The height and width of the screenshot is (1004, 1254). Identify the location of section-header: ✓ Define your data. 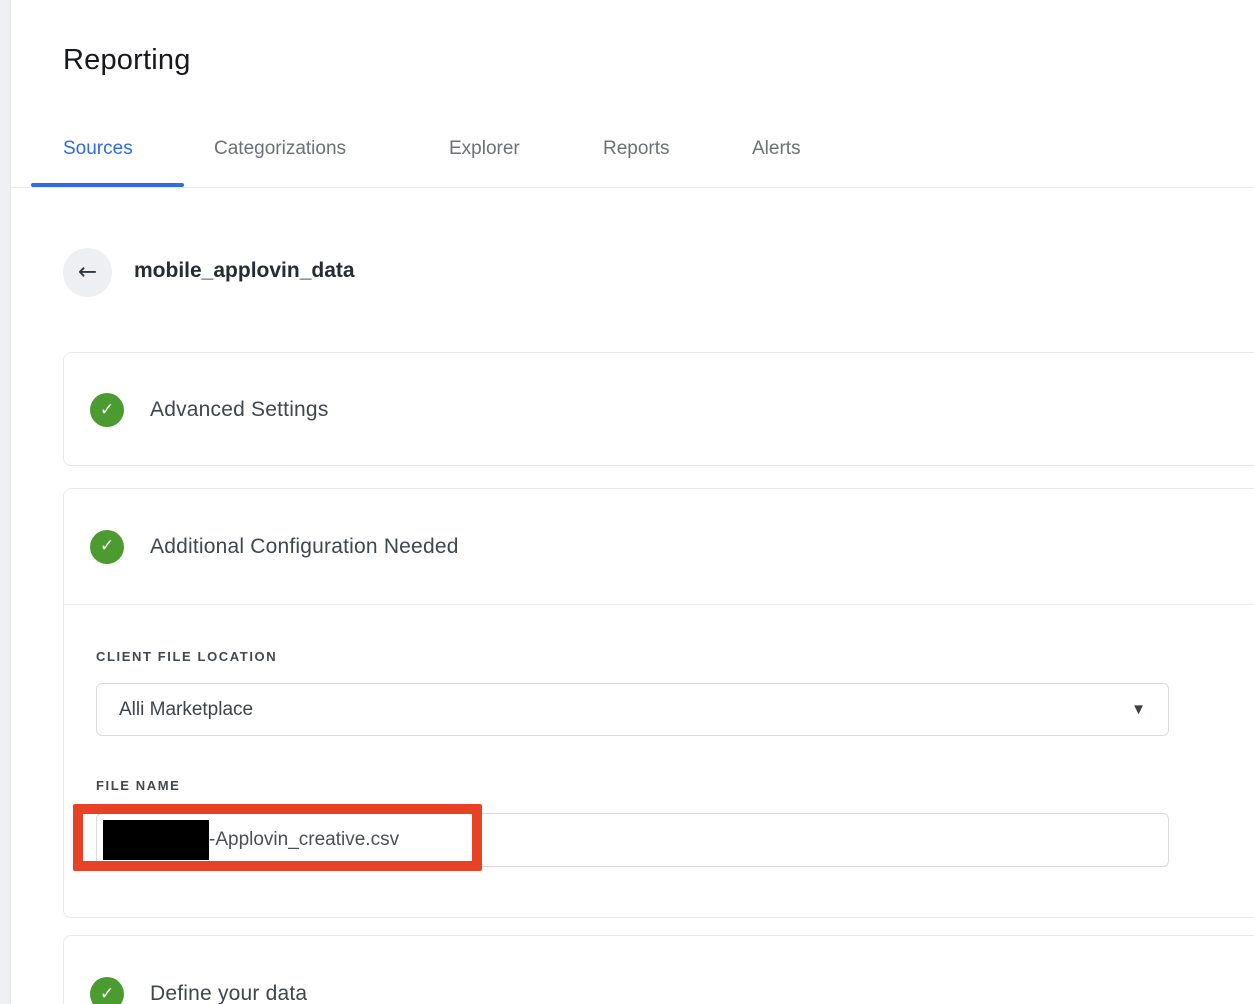
(659, 970).